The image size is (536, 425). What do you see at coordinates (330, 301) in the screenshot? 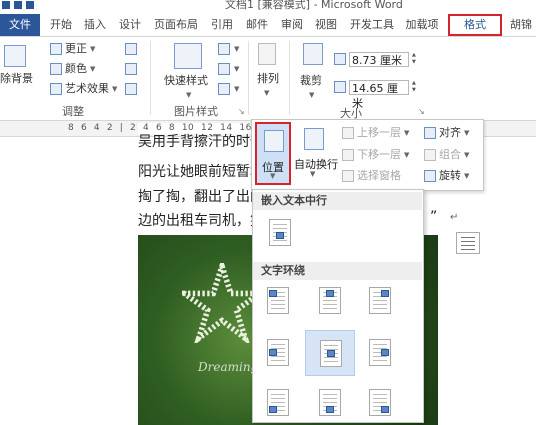
I see `position-top-center-option` at bounding box center [330, 301].